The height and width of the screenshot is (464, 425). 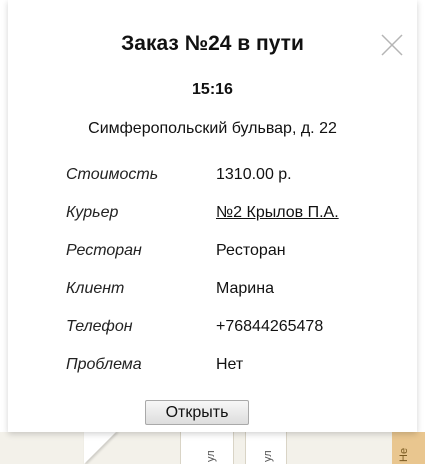 What do you see at coordinates (404, 454) in the screenshot?
I see `map-street-label: Не` at bounding box center [404, 454].